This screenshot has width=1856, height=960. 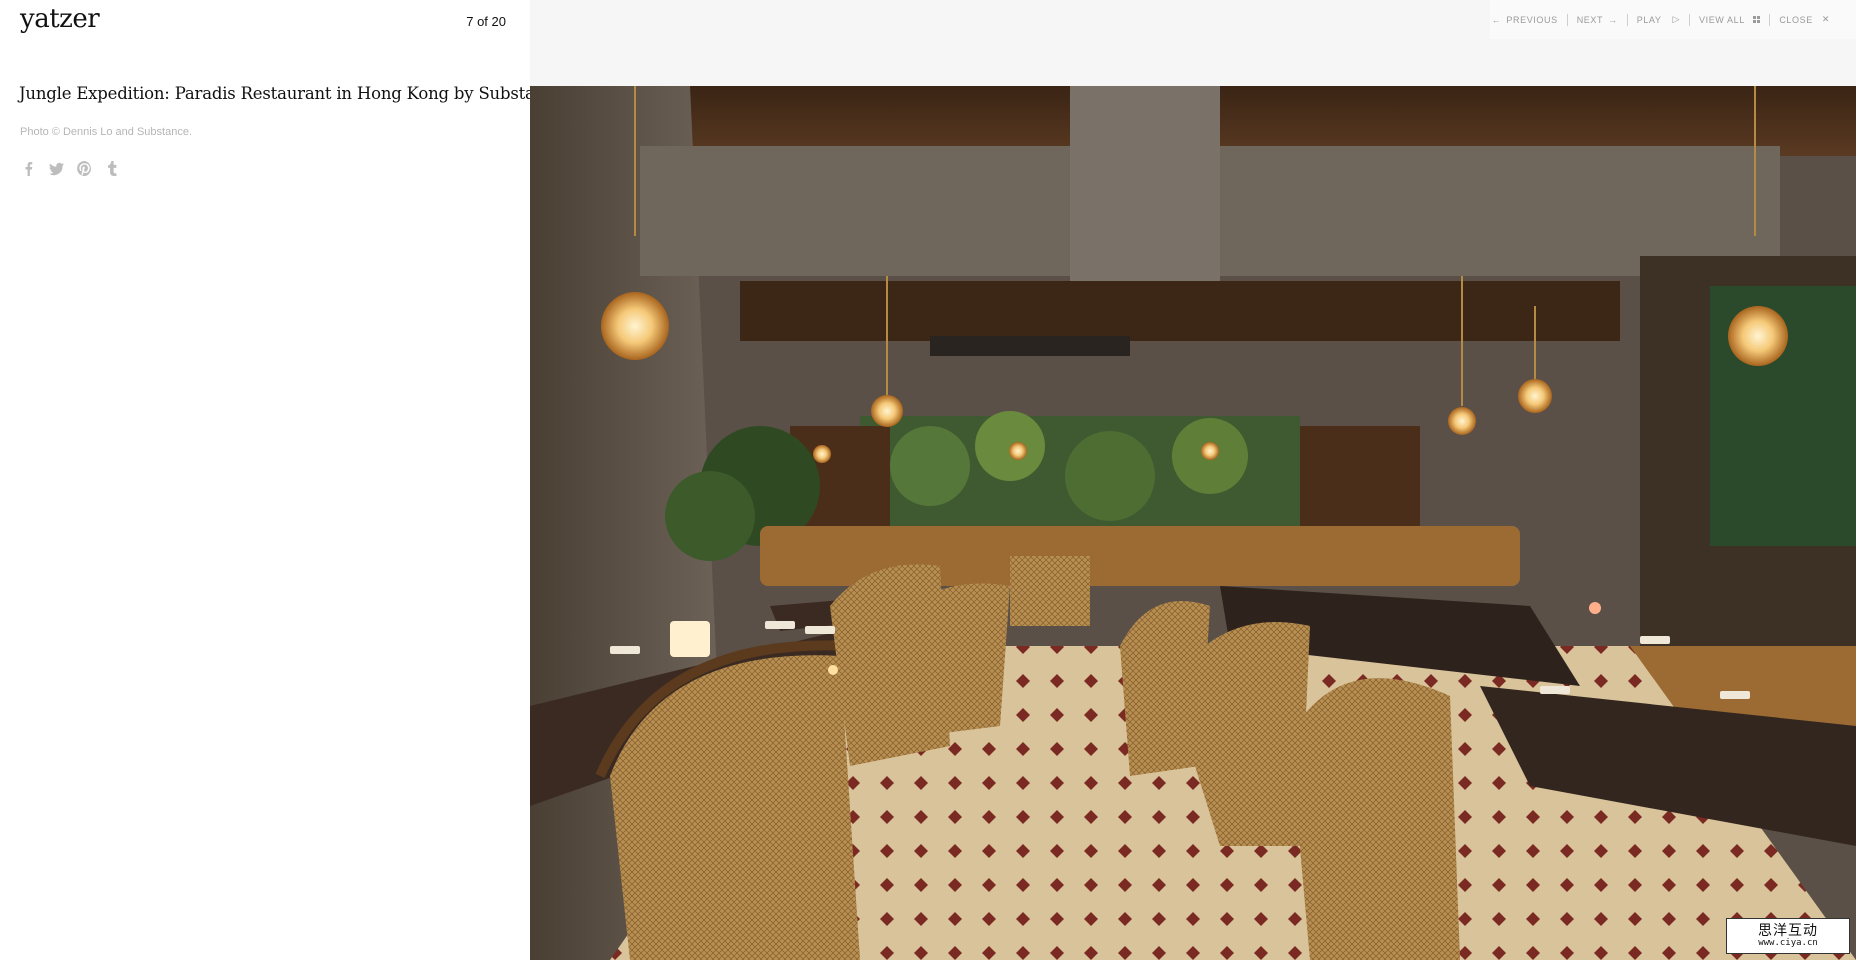 What do you see at coordinates (70, 168) in the screenshot?
I see `share-icons` at bounding box center [70, 168].